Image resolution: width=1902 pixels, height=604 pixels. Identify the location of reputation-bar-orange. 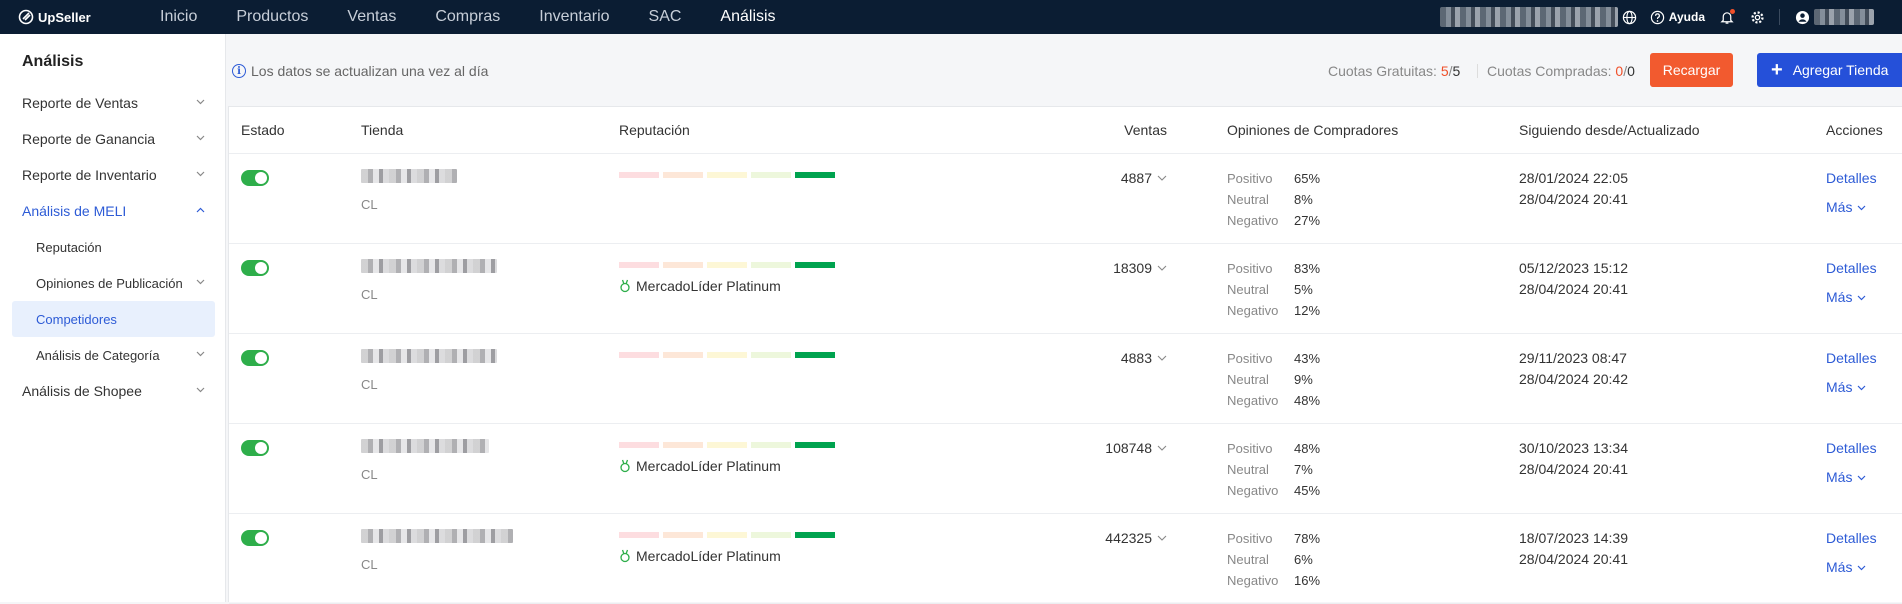
(683, 445).